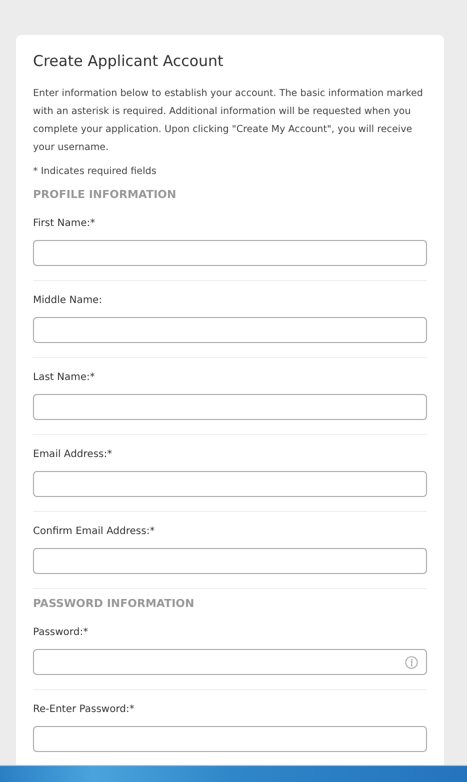 The height and width of the screenshot is (782, 467). Describe the element at coordinates (84, 710) in the screenshot. I see `field-label: Re-Enter Password:*` at that location.